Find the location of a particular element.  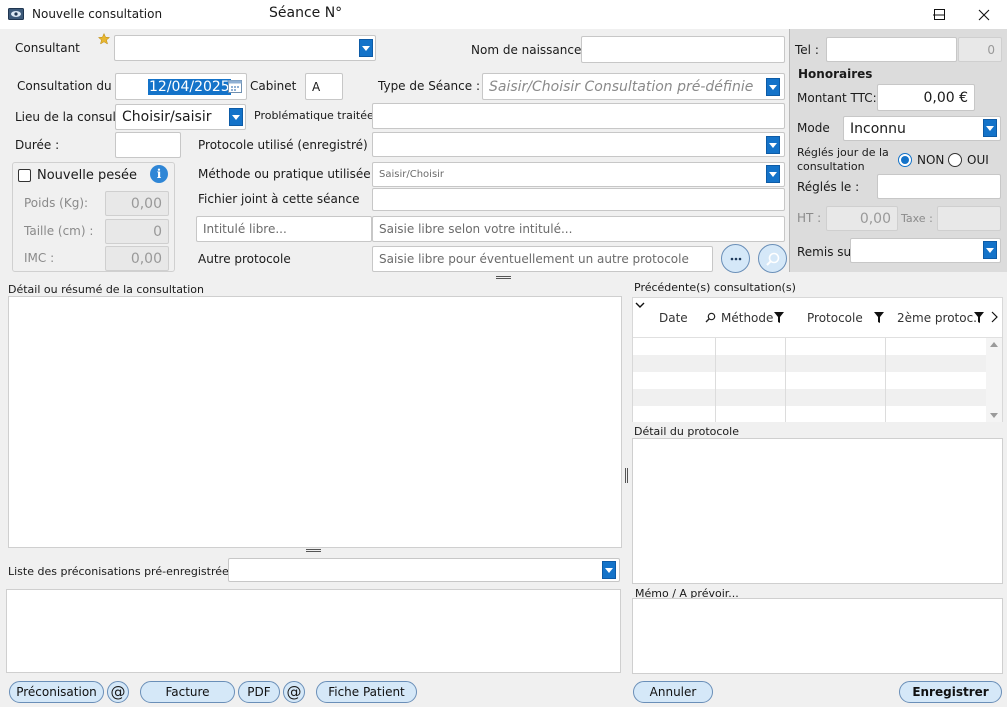

methode-dropdown-button is located at coordinates (773, 174).